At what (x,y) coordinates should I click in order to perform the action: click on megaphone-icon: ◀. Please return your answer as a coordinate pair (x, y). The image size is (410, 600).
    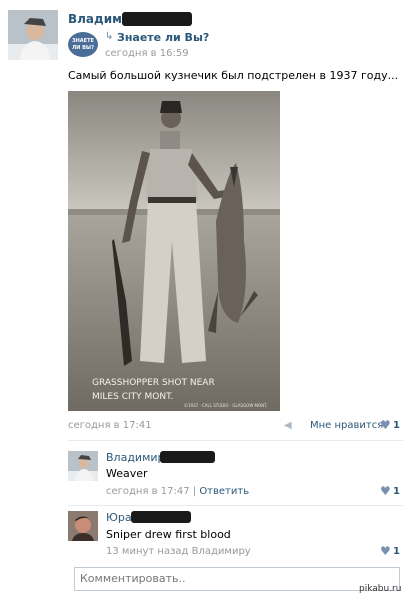
    Looking at the image, I should click on (288, 425).